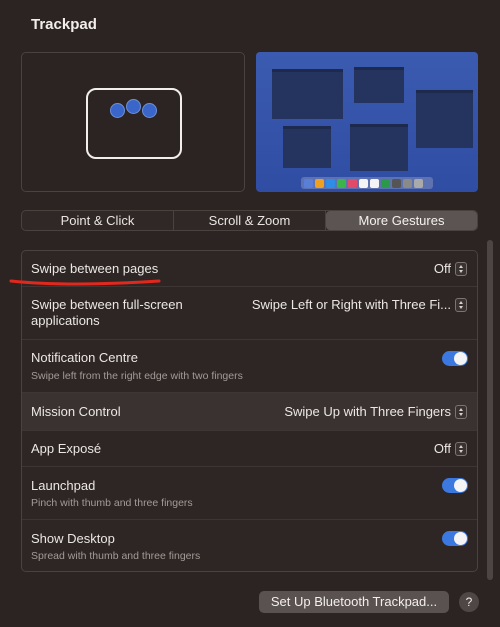 The image size is (500, 627). What do you see at coordinates (73, 538) in the screenshot?
I see `show-desktop-label: Show Desktop` at bounding box center [73, 538].